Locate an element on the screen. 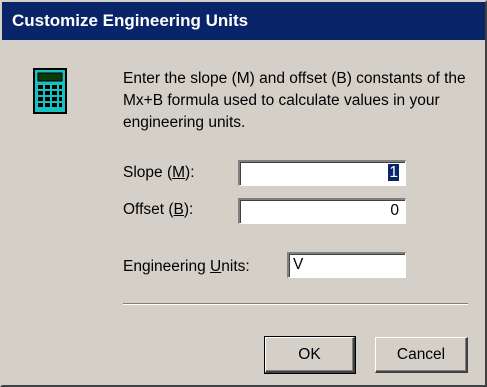 The height and width of the screenshot is (387, 487). cancel-button: Cancel is located at coordinates (421, 355).